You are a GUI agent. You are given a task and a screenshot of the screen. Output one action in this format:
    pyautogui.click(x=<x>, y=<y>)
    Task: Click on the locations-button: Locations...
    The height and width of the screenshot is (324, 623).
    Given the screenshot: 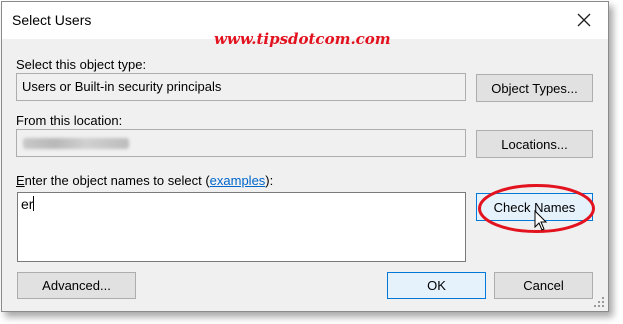 What is the action you would take?
    pyautogui.click(x=534, y=144)
    